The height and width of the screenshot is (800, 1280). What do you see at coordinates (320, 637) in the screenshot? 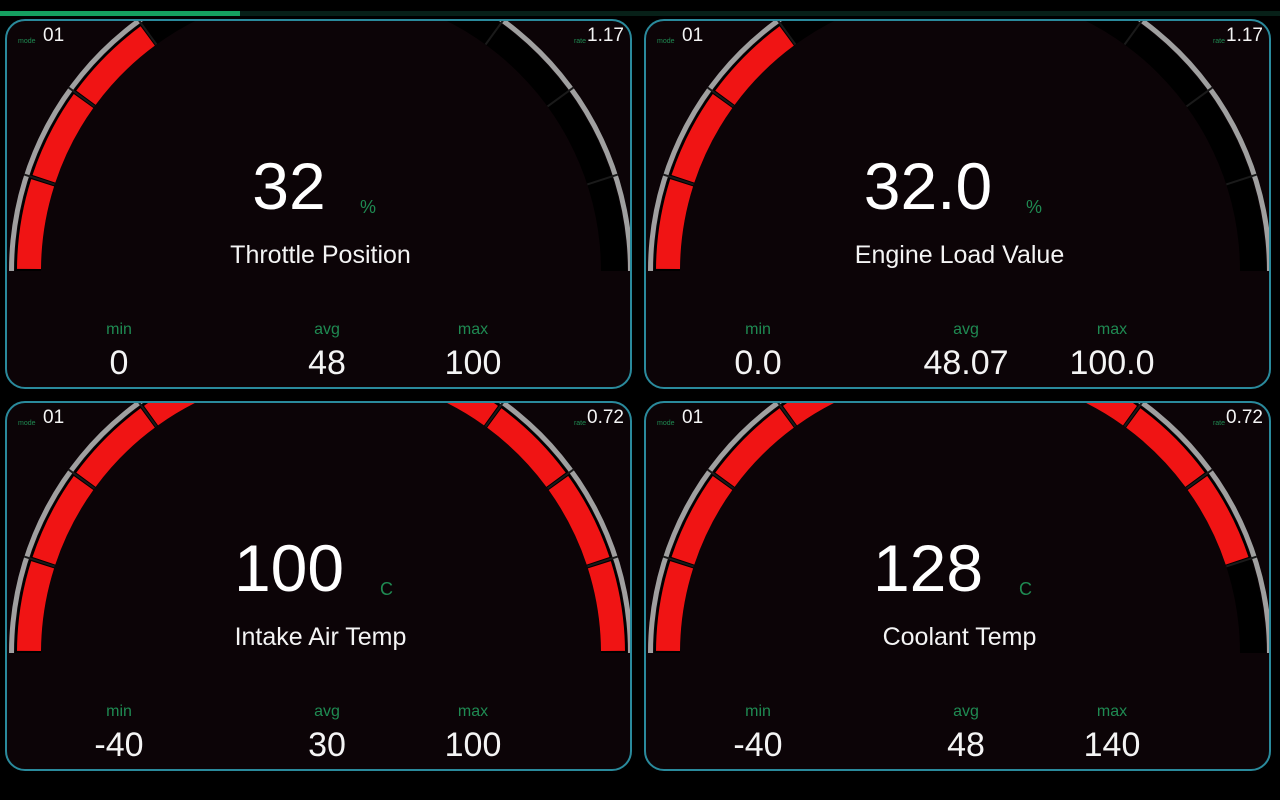
I see `gauge-title: Intake Air Temp` at bounding box center [320, 637].